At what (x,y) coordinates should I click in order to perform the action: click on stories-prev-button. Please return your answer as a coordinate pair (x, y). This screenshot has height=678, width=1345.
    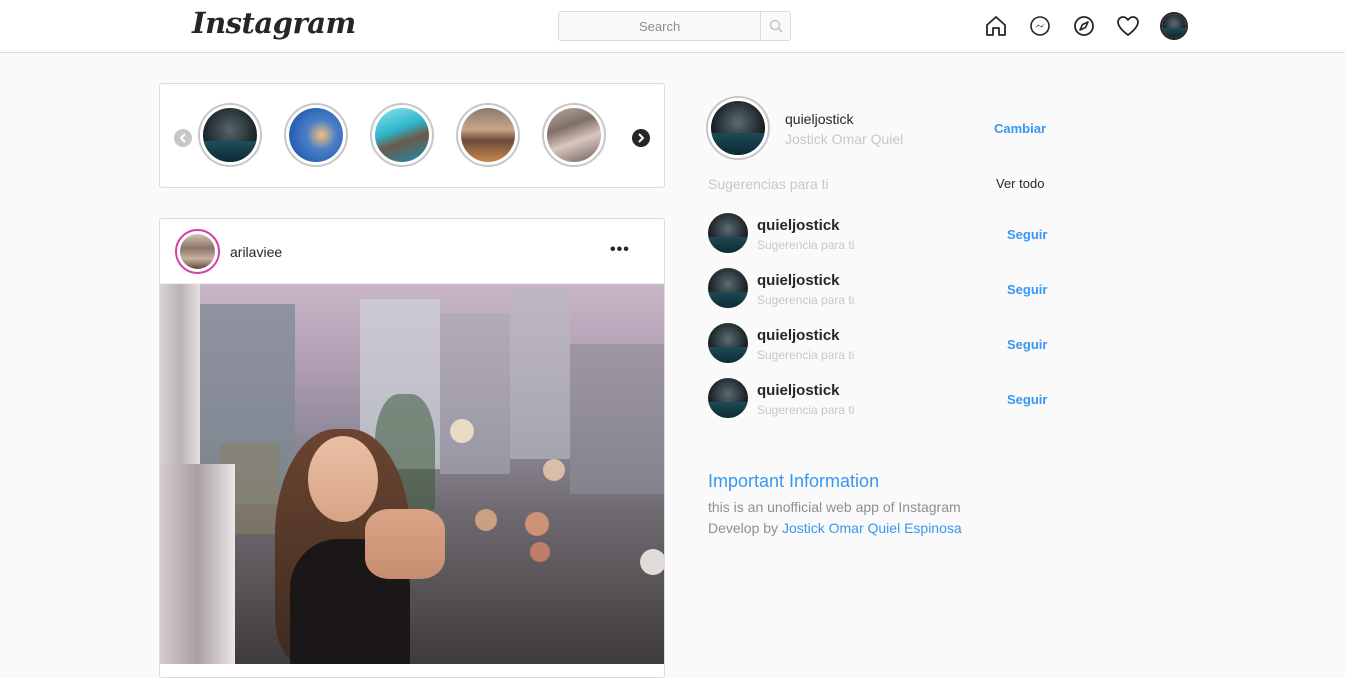
    Looking at the image, I should click on (183, 138).